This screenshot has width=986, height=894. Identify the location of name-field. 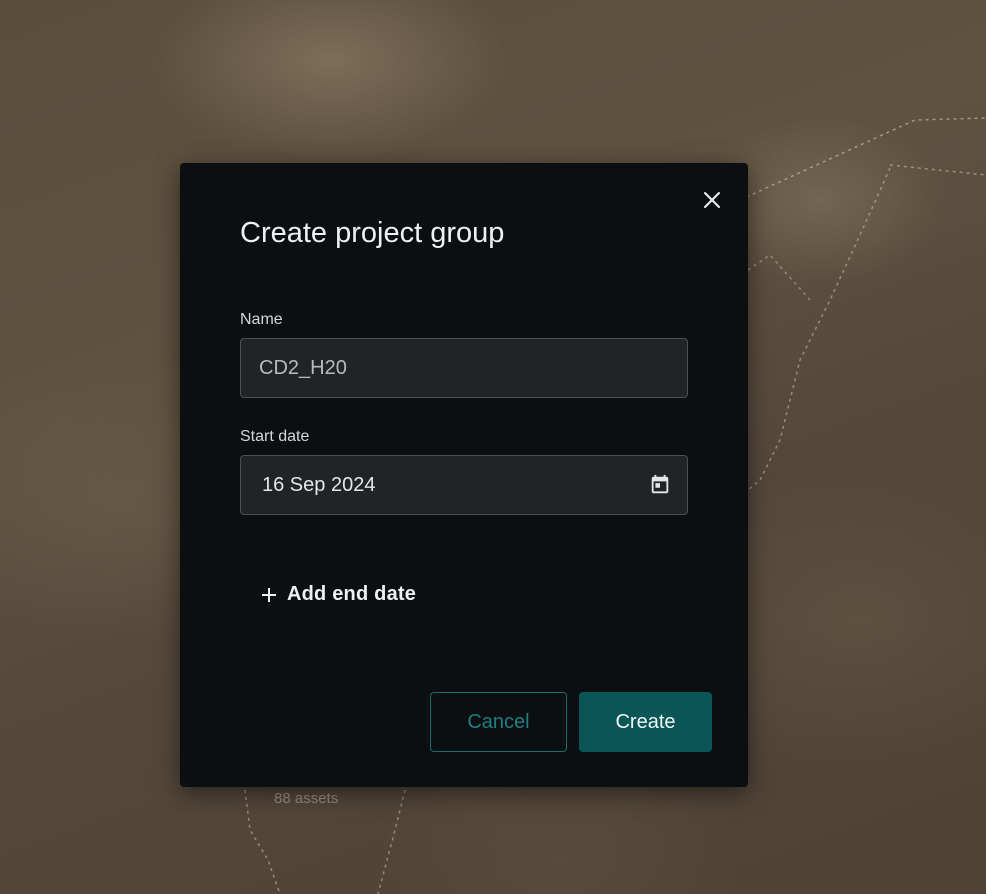
(464, 368).